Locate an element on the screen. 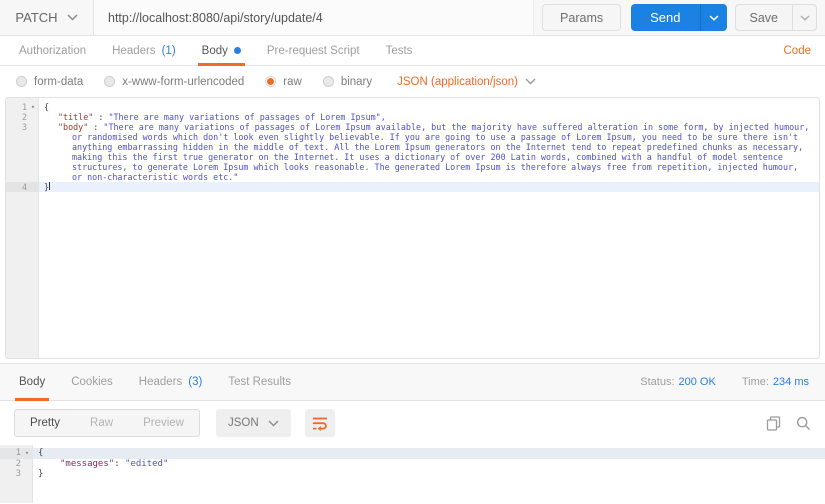 This screenshot has height=504, width=825. radio-label: form-data is located at coordinates (59, 81).